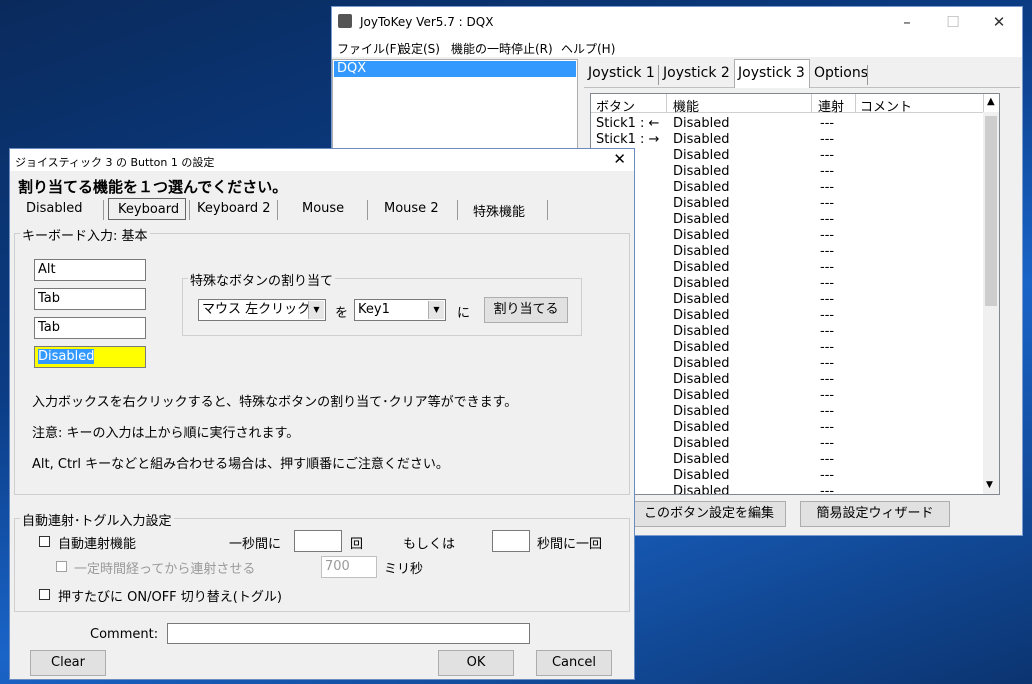  Describe the element at coordinates (991, 211) in the screenshot. I see `scrollbar-thumb` at that location.